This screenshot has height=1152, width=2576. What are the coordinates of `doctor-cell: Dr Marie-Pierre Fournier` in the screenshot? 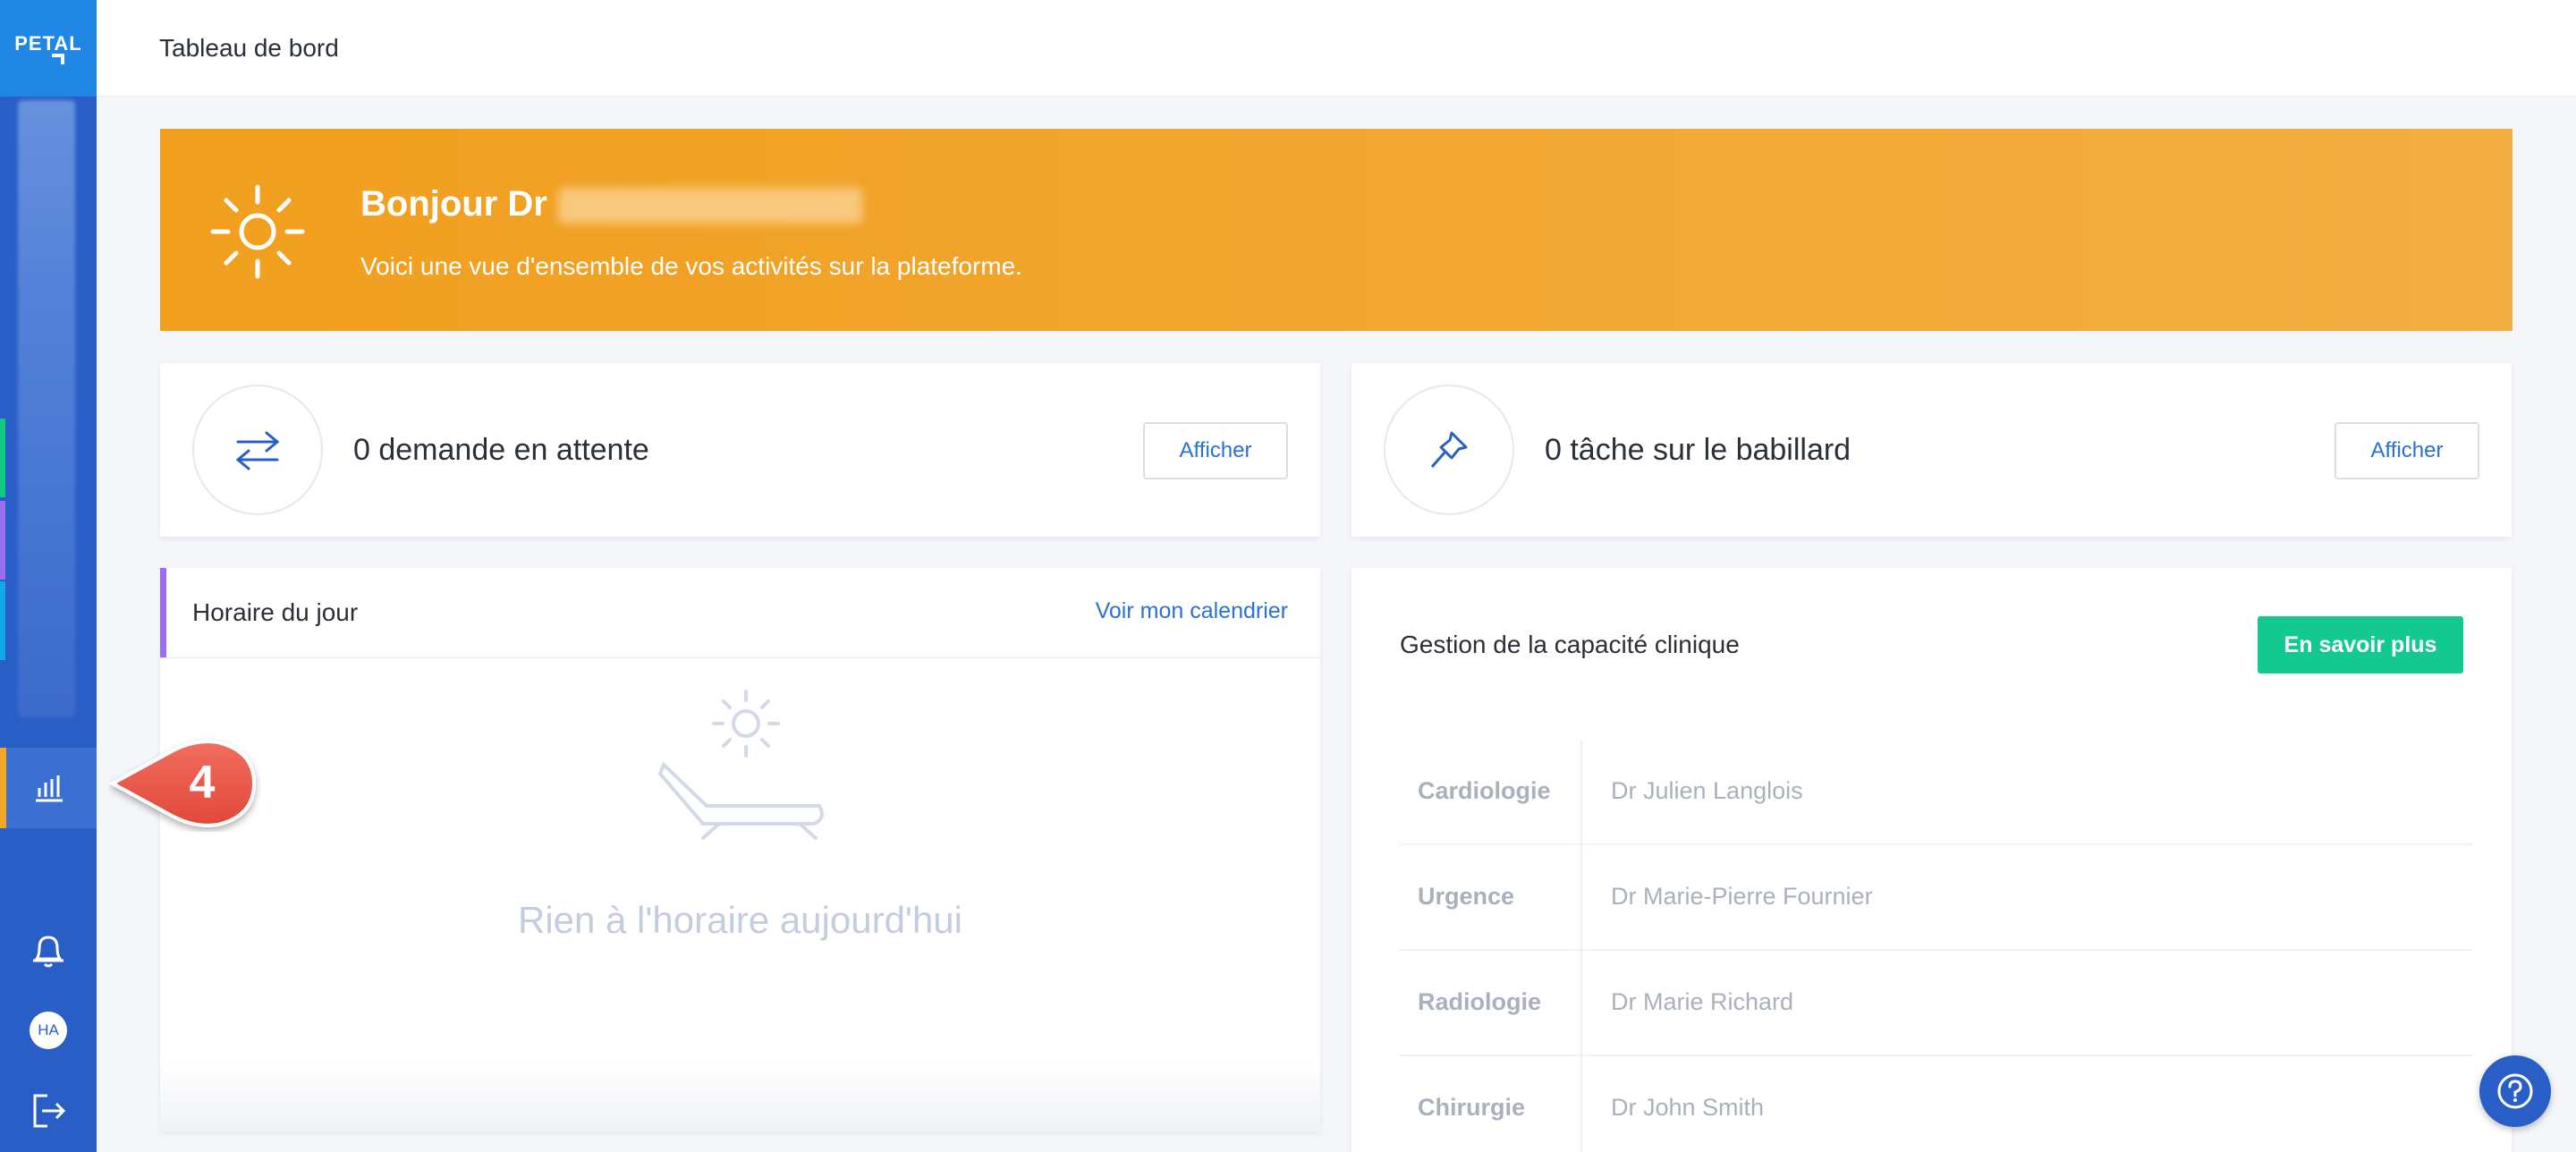 It's located at (1742, 896).